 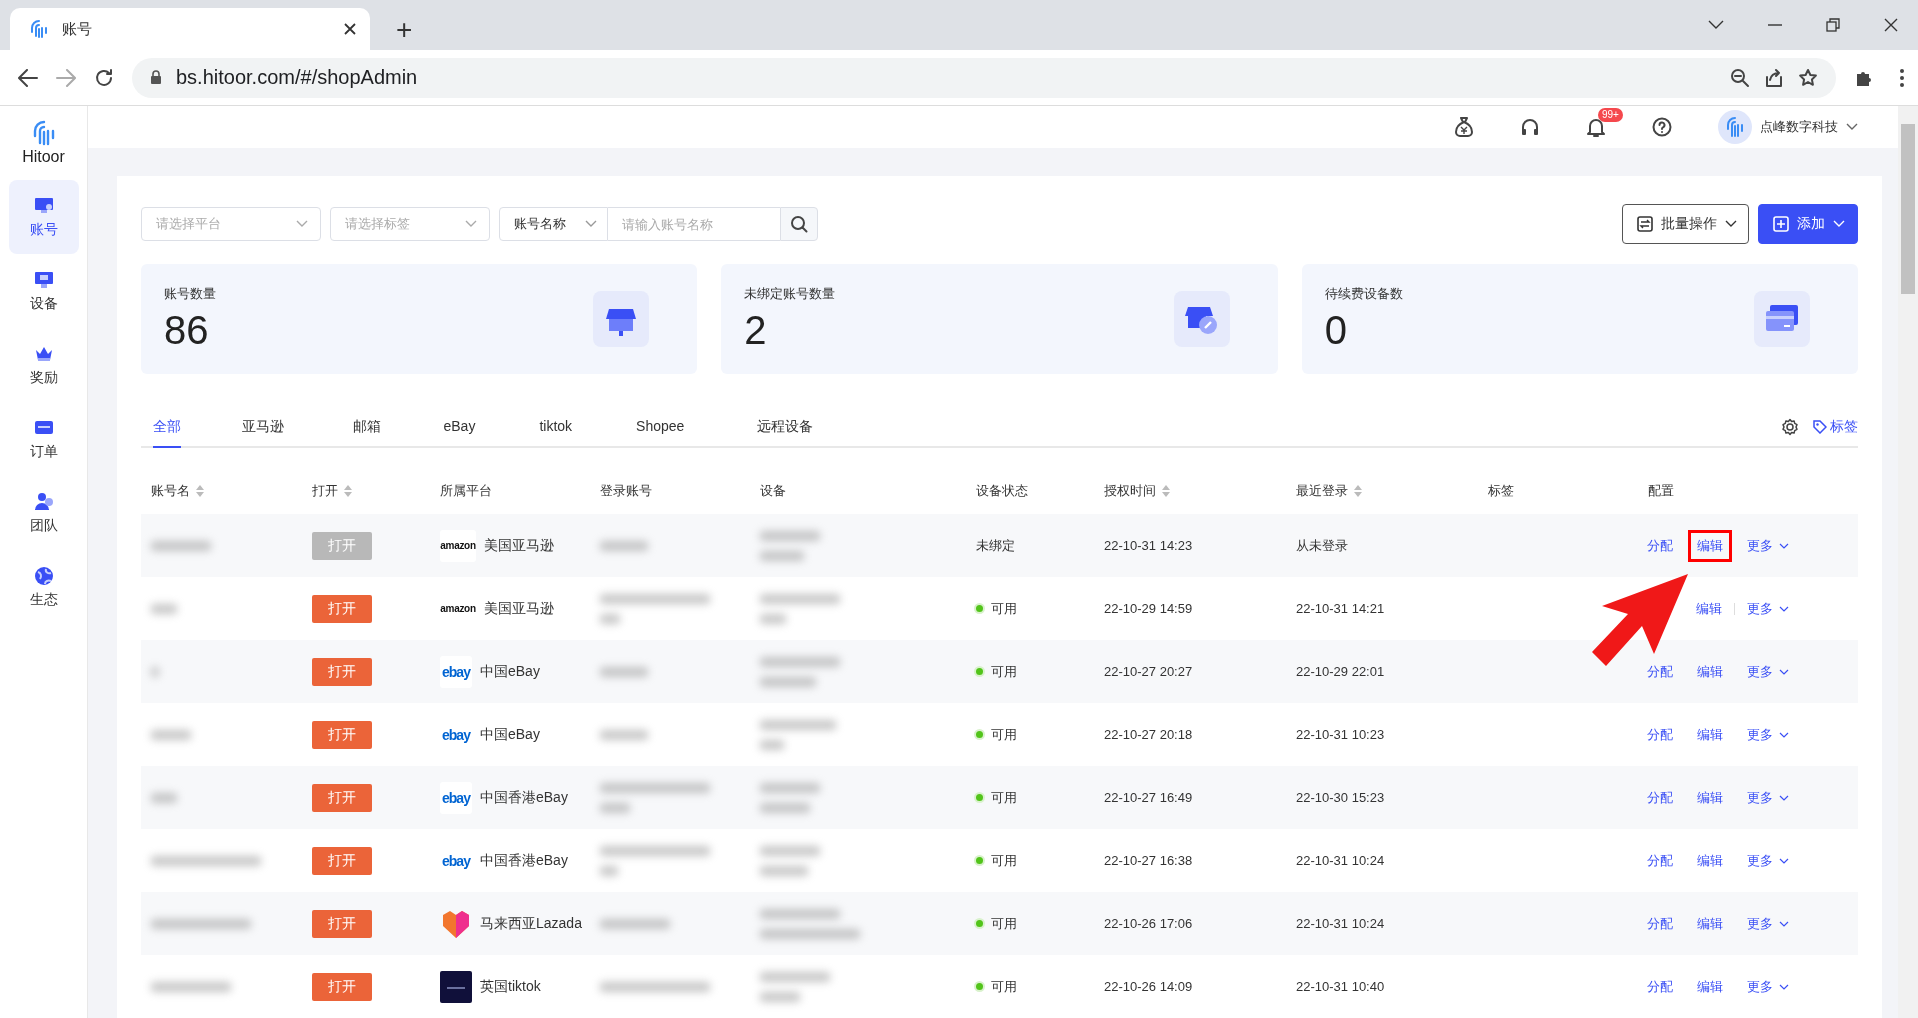 What do you see at coordinates (1808, 224) in the screenshot?
I see `add-button: 添加` at bounding box center [1808, 224].